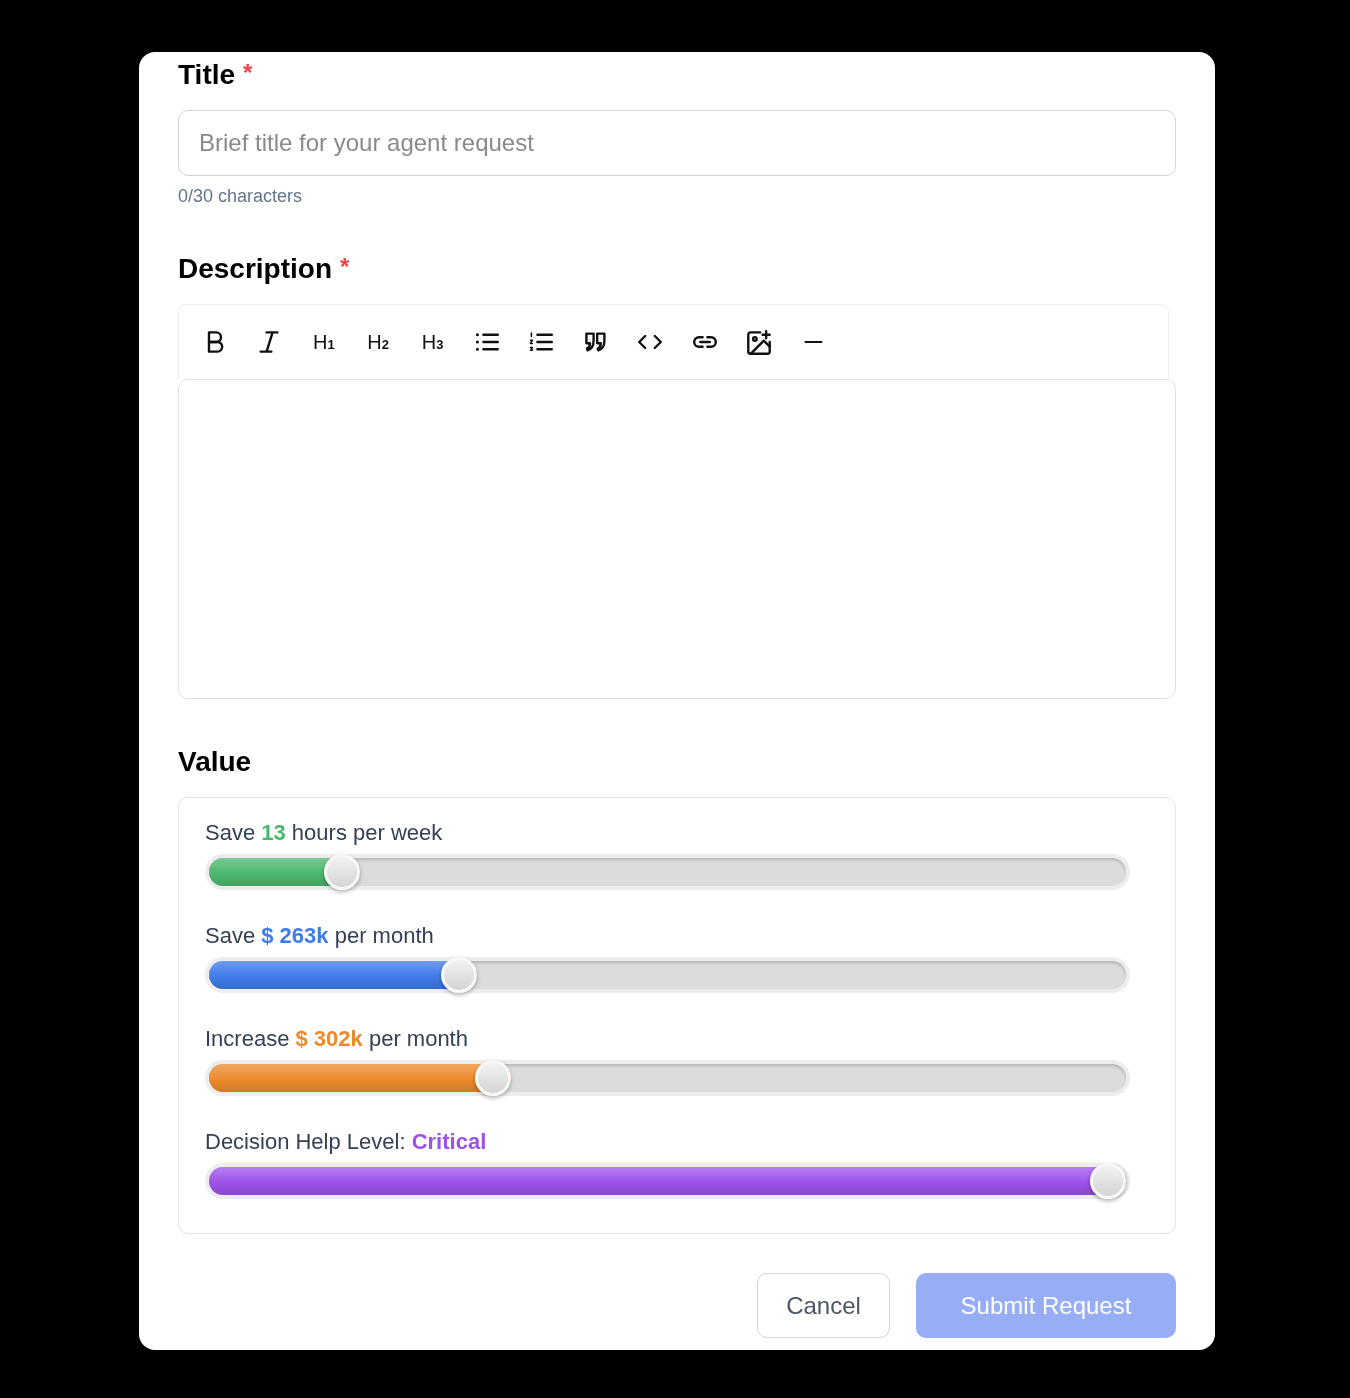 The image size is (1350, 1398). Describe the element at coordinates (336, 1039) in the screenshot. I see `slider-label: Increase $ 302k per month` at that location.